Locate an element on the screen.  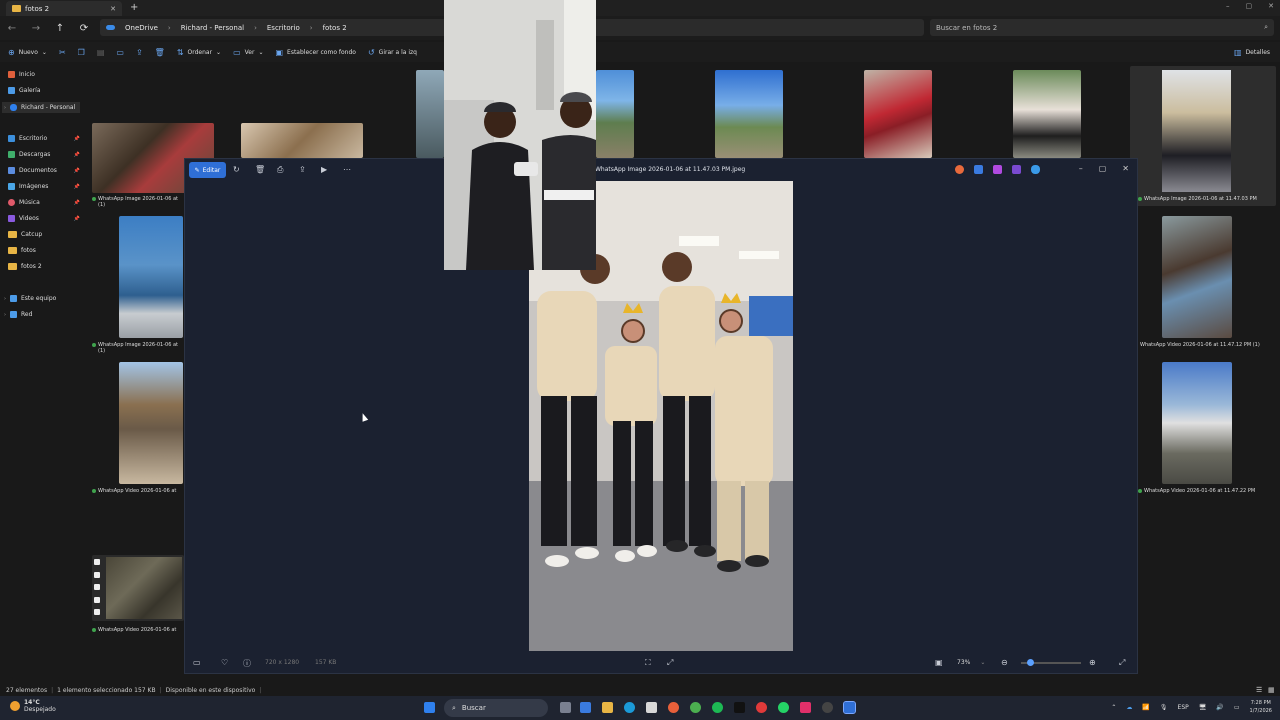
language-indicator: ESP is located at coordinates (1183, 707).